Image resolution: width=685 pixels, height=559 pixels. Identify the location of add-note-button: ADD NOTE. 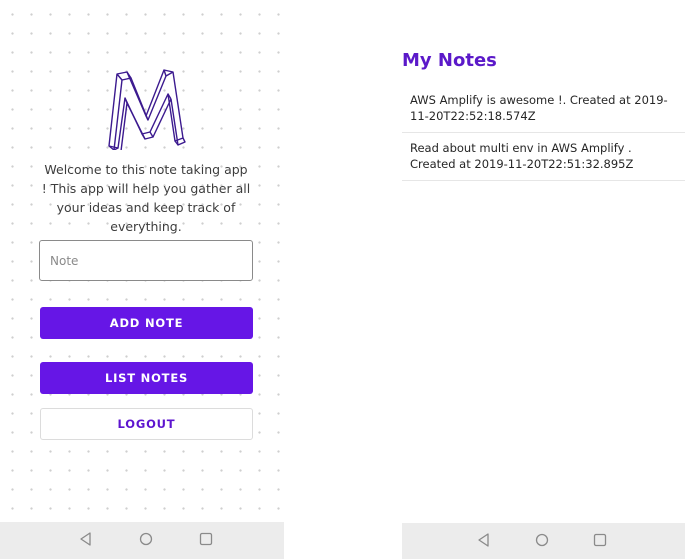
(146, 323).